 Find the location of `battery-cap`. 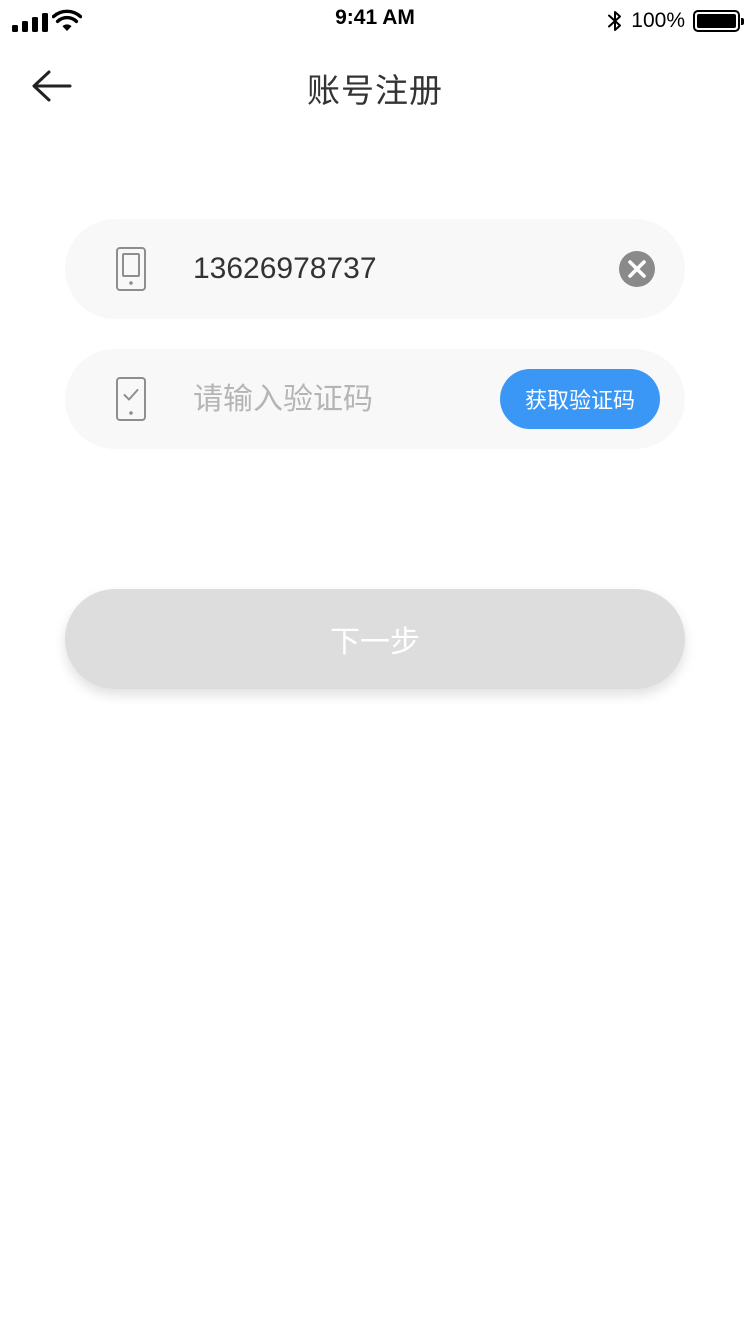

battery-cap is located at coordinates (742, 21).